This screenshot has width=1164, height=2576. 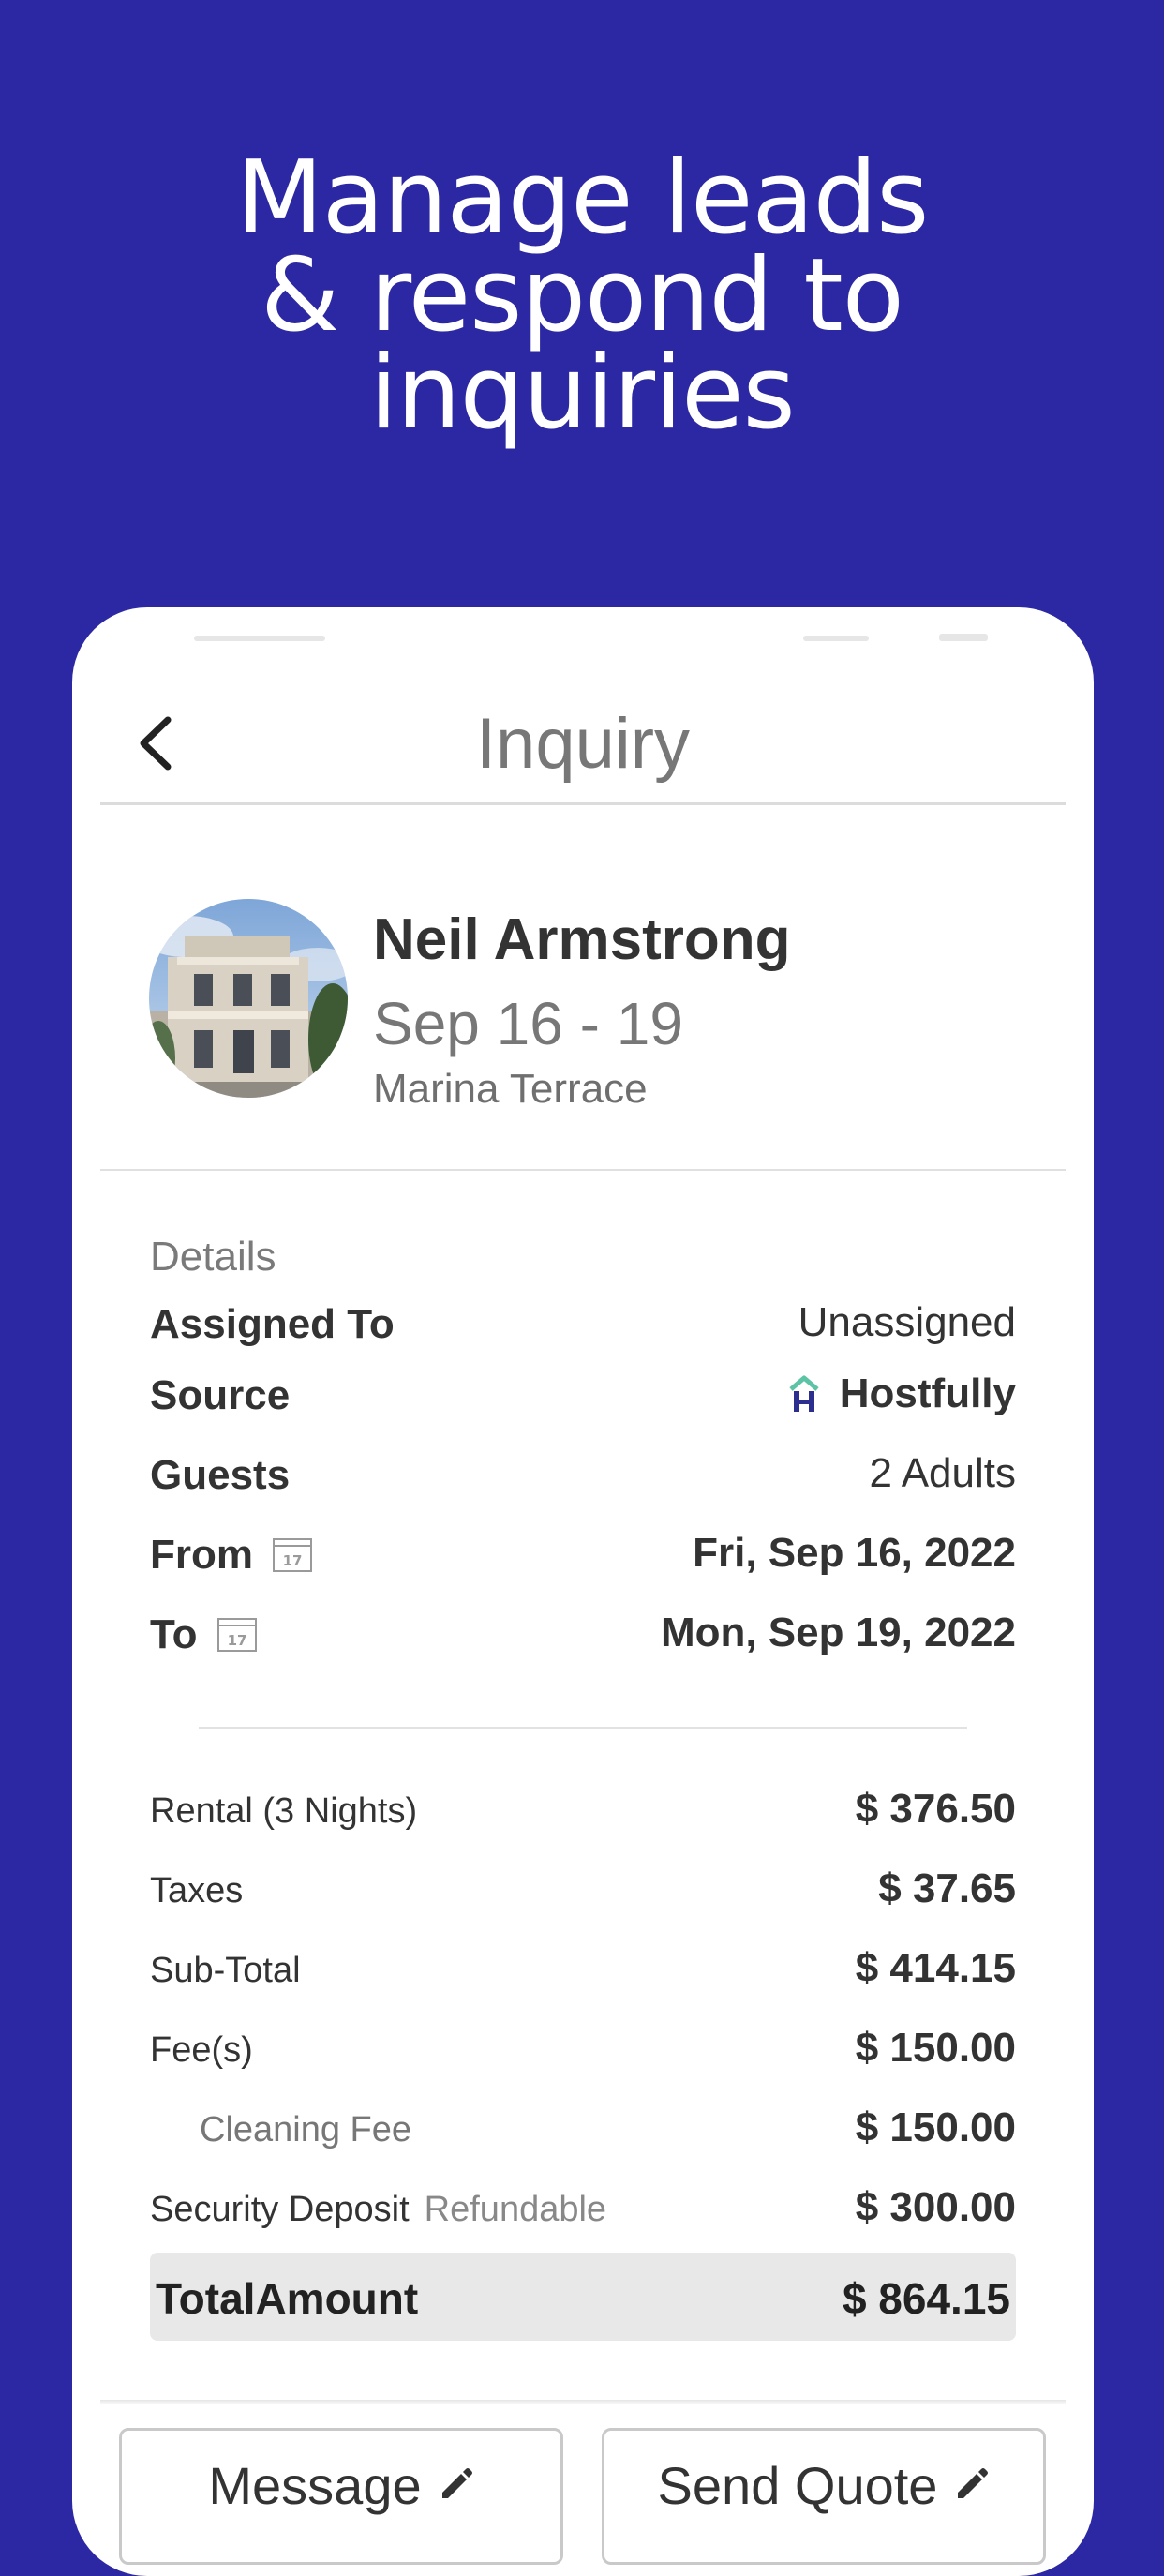 I want to click on section-divider, so click(x=583, y=1728).